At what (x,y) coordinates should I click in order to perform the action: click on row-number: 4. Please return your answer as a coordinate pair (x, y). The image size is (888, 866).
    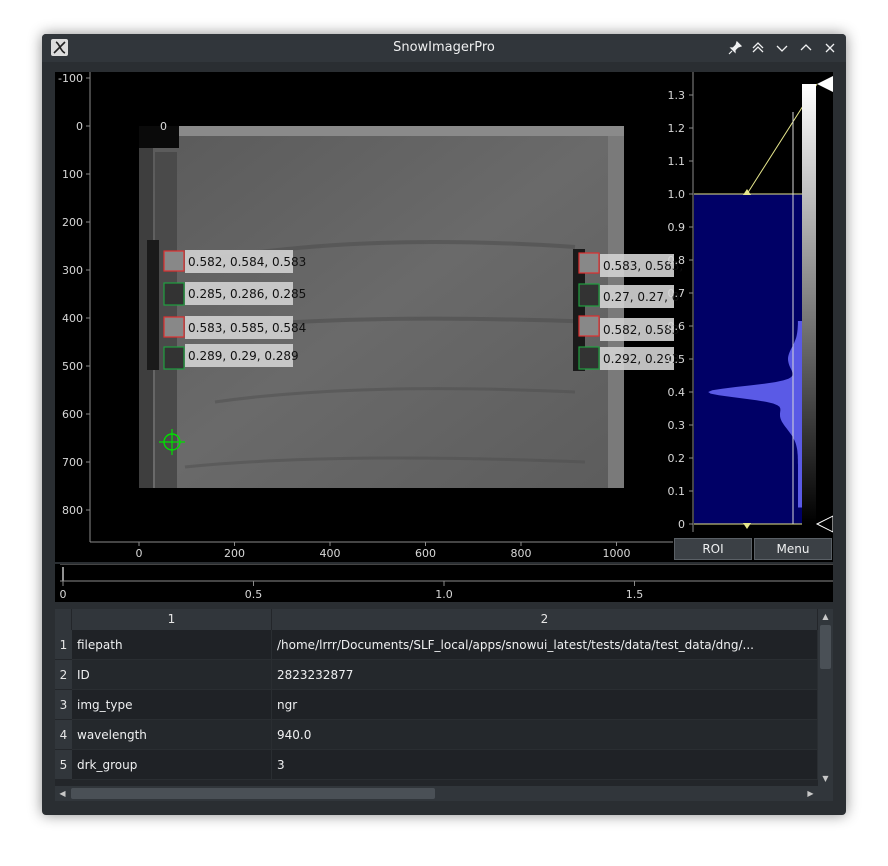
    Looking at the image, I should click on (63, 735).